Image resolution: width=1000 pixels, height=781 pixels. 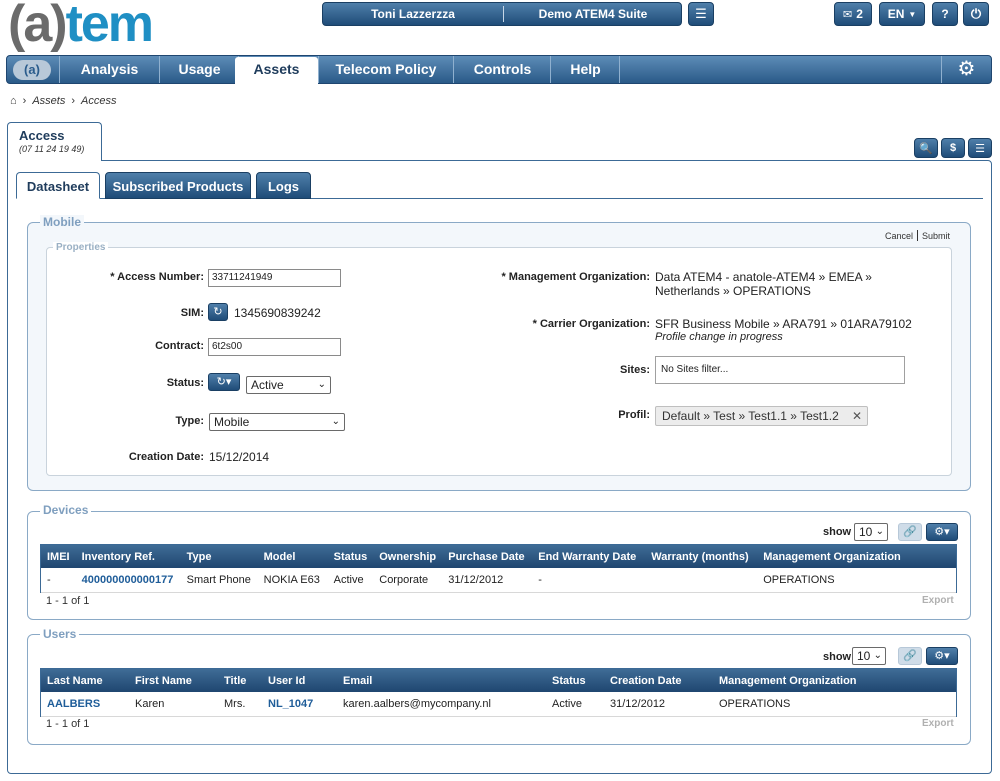 What do you see at coordinates (274, 278) in the screenshot?
I see `access-number-input: 33711241949` at bounding box center [274, 278].